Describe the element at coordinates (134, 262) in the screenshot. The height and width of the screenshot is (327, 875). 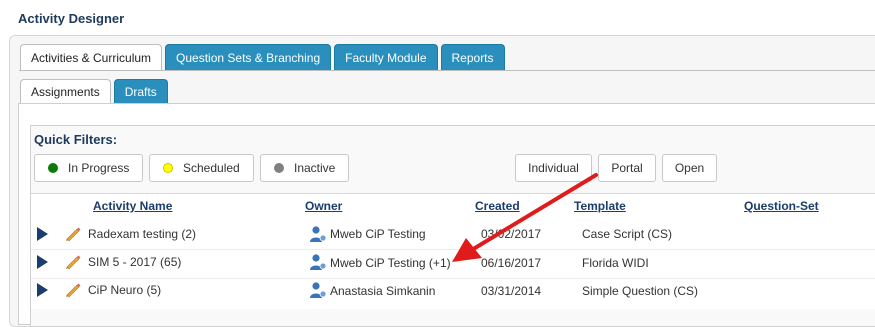
I see `activity-name: SIM 5 - 2017 (65)` at that location.